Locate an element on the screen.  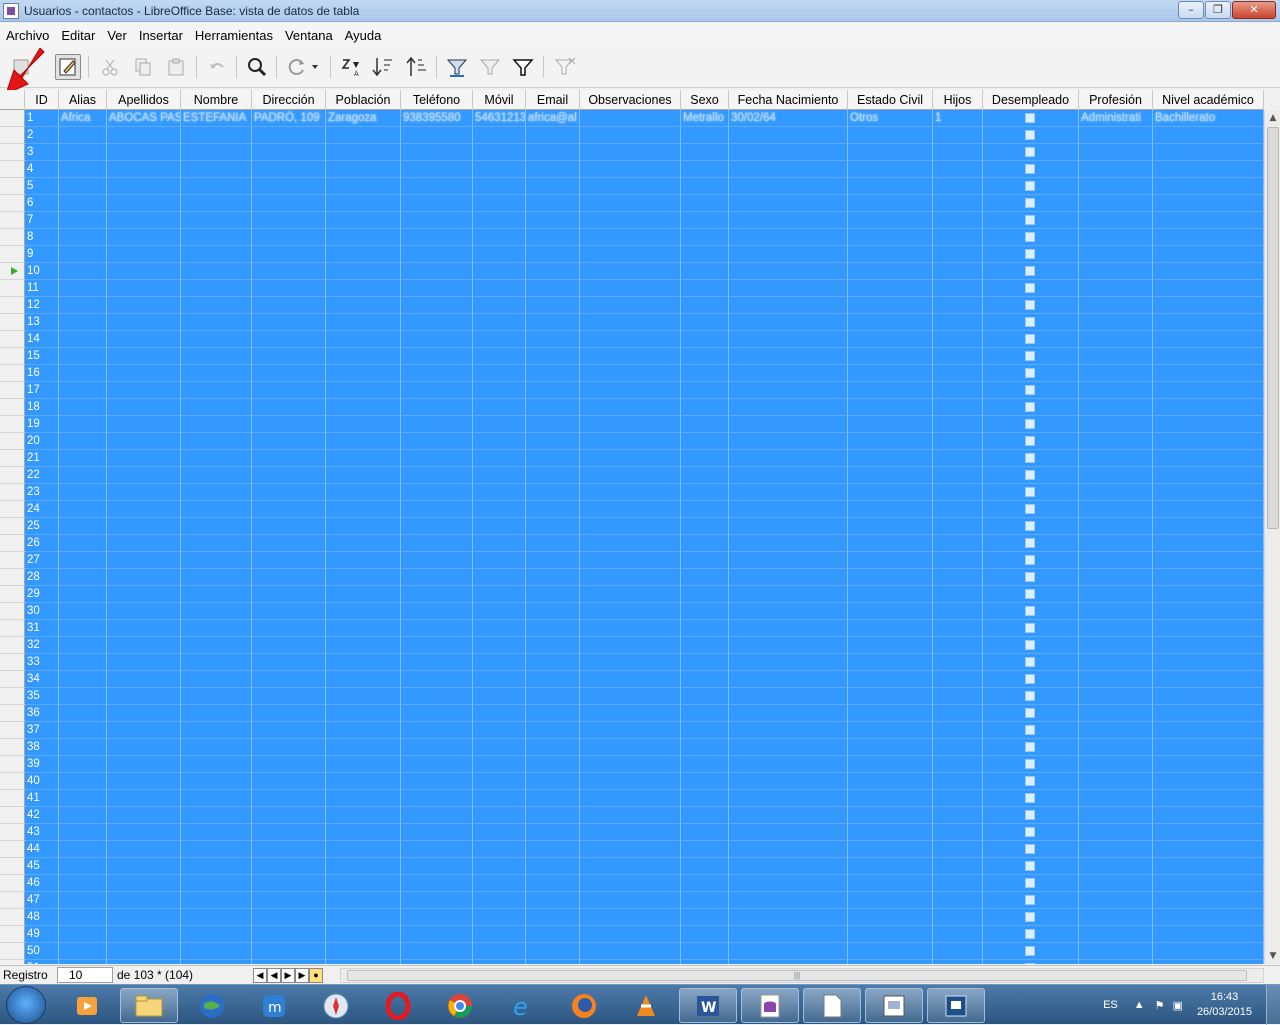
cell-id: 33 is located at coordinates (42, 662).